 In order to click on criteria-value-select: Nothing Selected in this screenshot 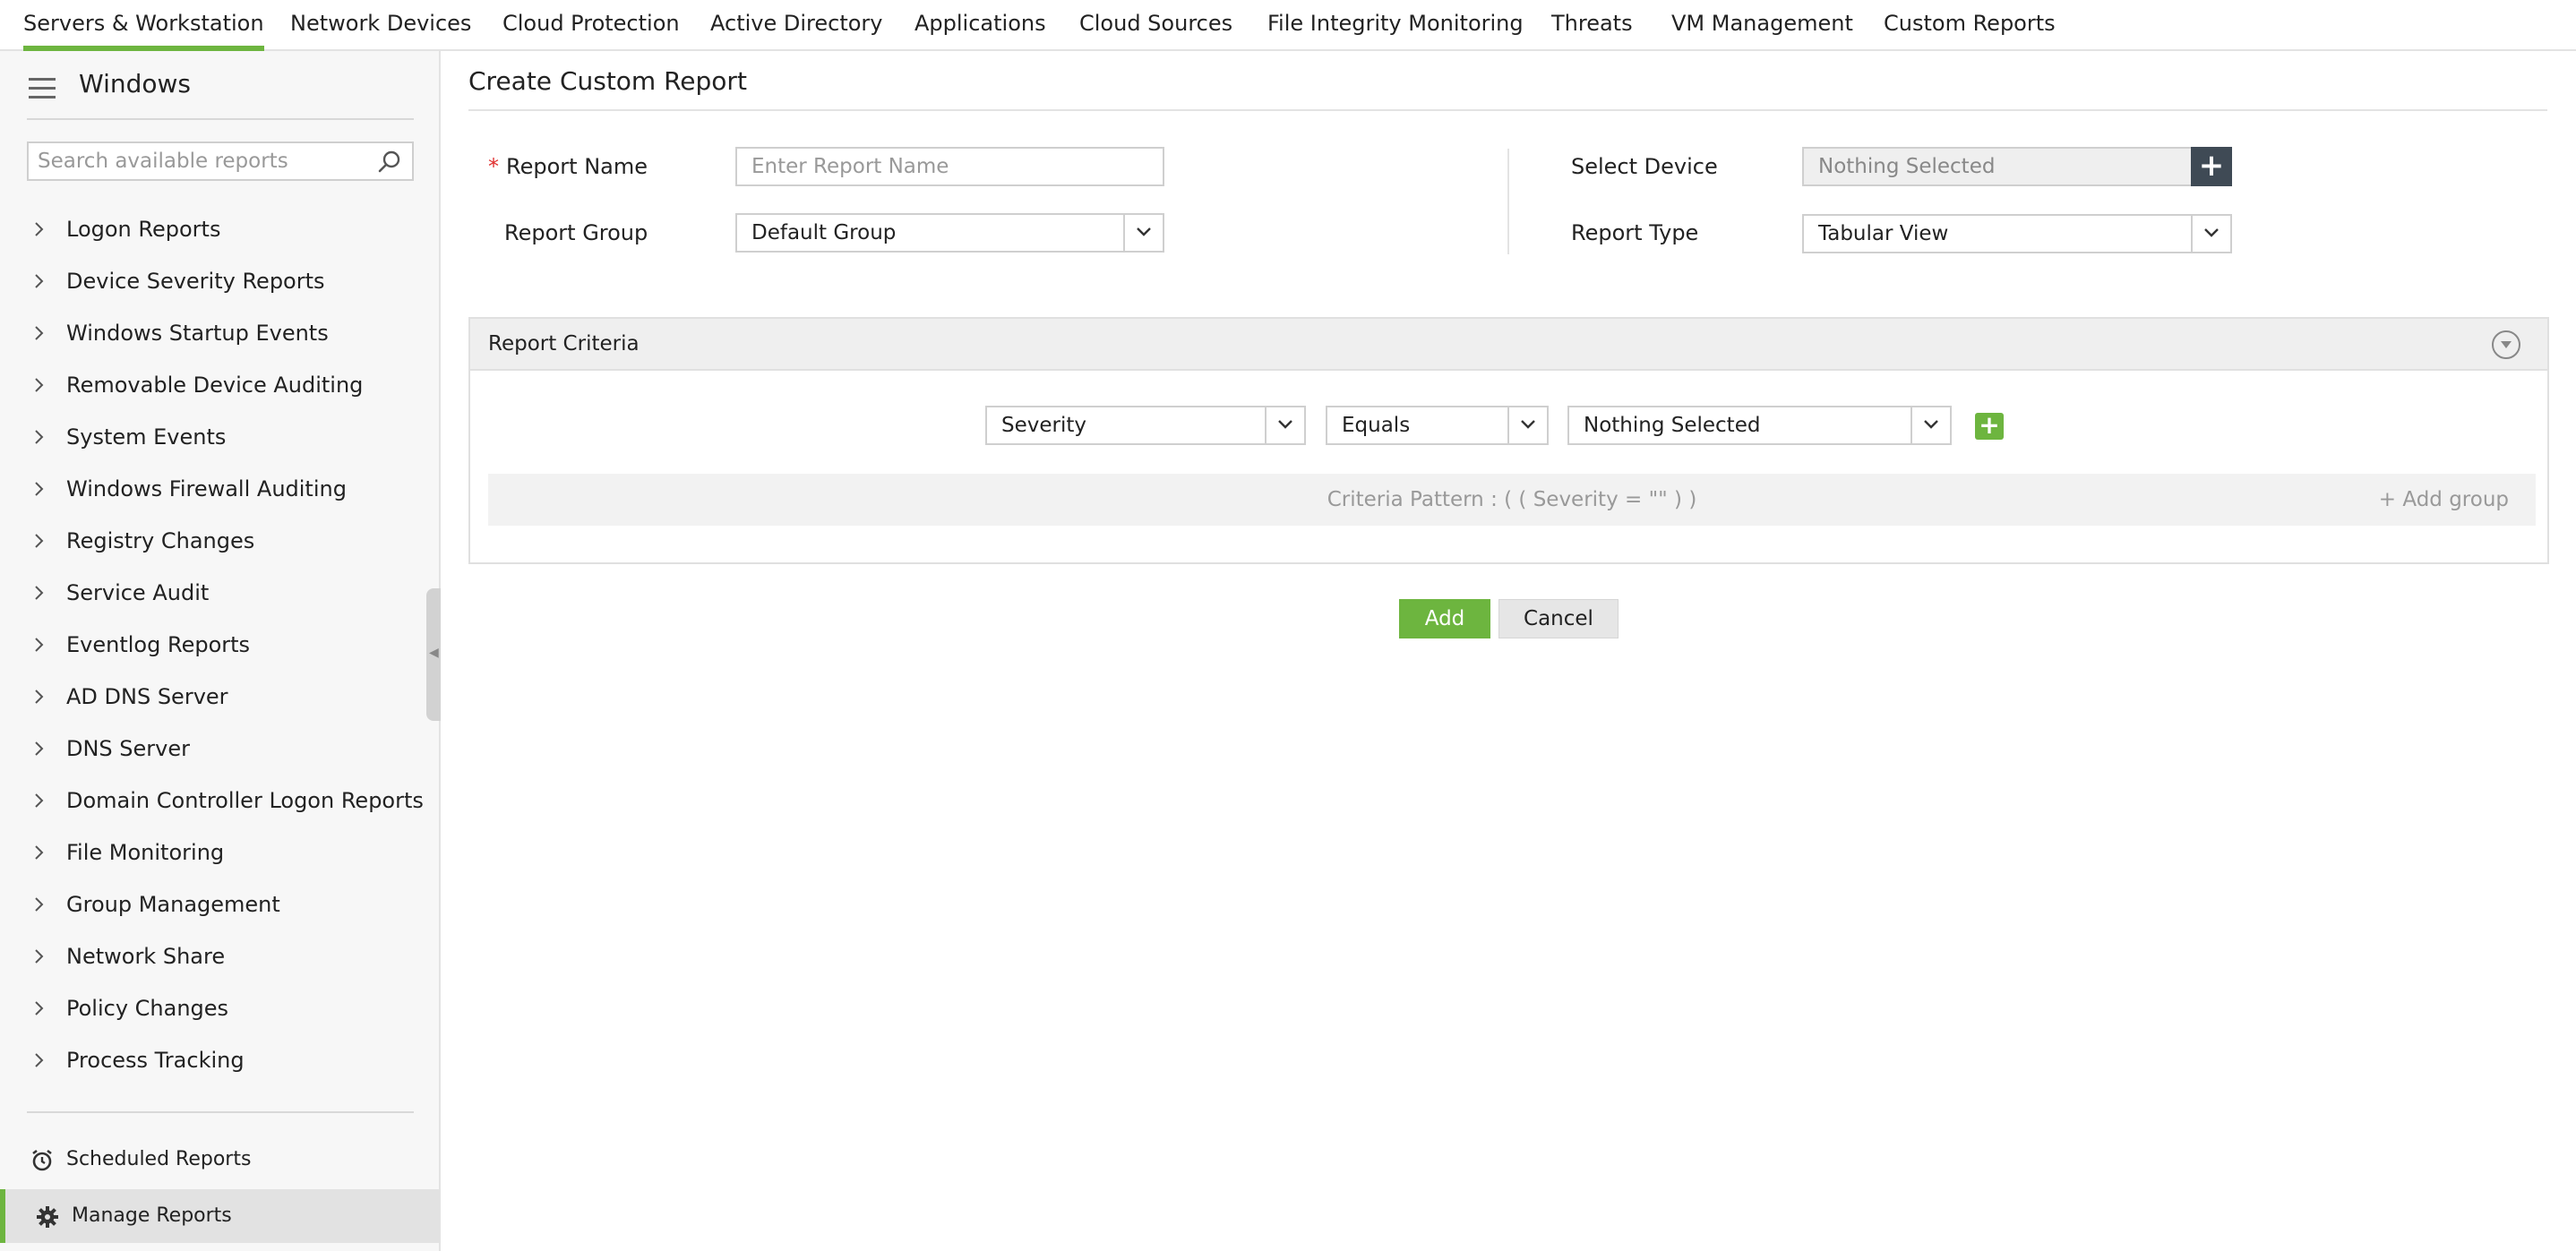, I will do `click(1759, 426)`.